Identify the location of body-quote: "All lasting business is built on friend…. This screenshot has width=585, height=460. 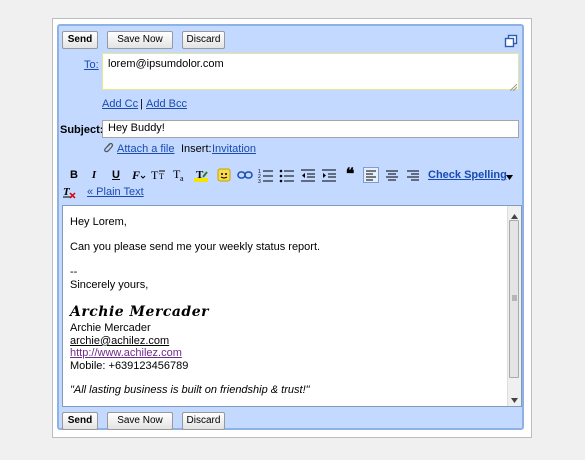
(190, 390).